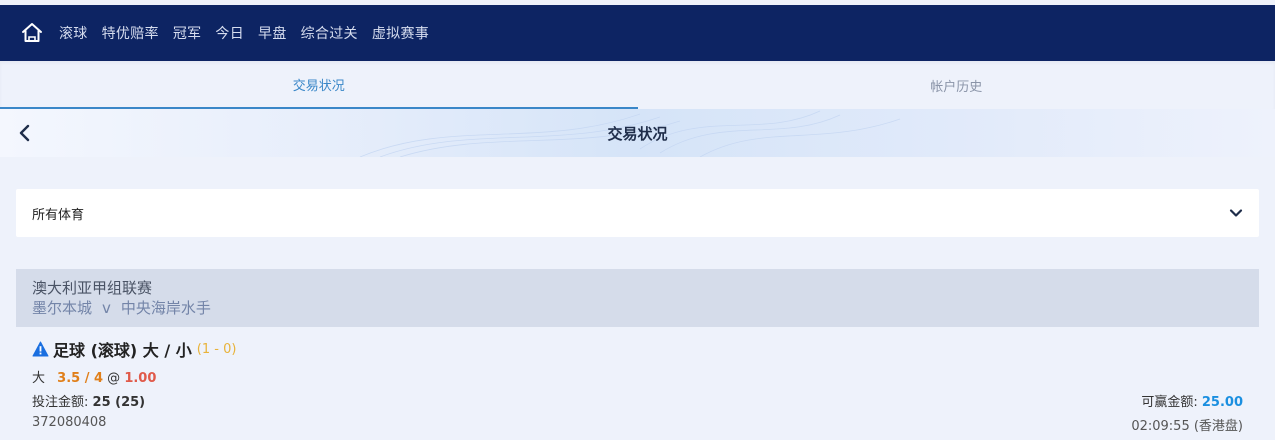 The image size is (1275, 440). Describe the element at coordinates (60, 402) in the screenshot. I see `stake-label: 投注金额:` at that location.